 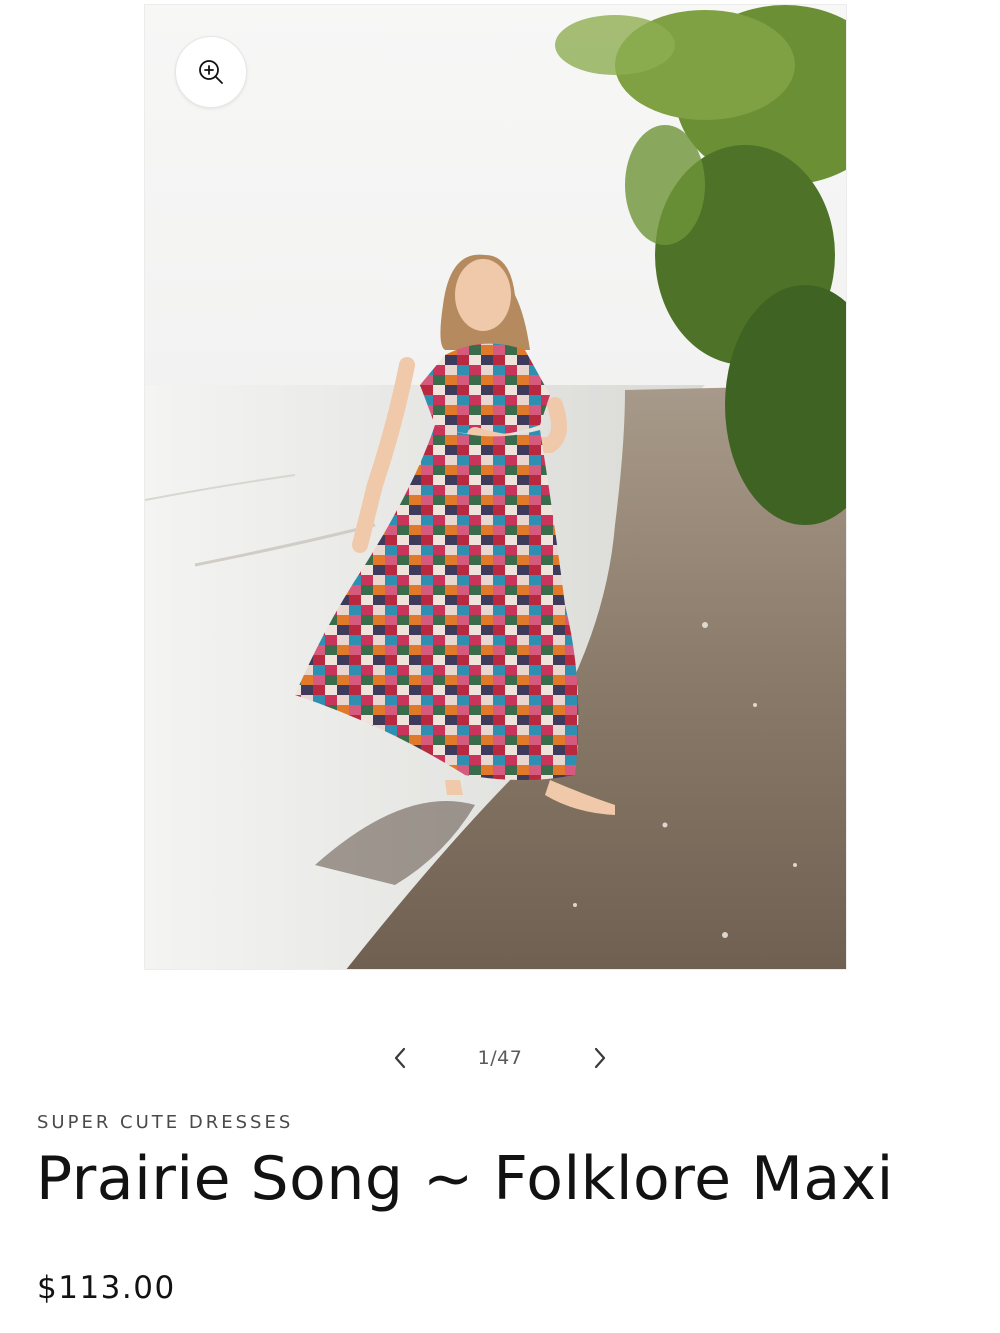 What do you see at coordinates (465, 1179) in the screenshot?
I see `product-title: Prairie Song ~ Folklore Maxi` at bounding box center [465, 1179].